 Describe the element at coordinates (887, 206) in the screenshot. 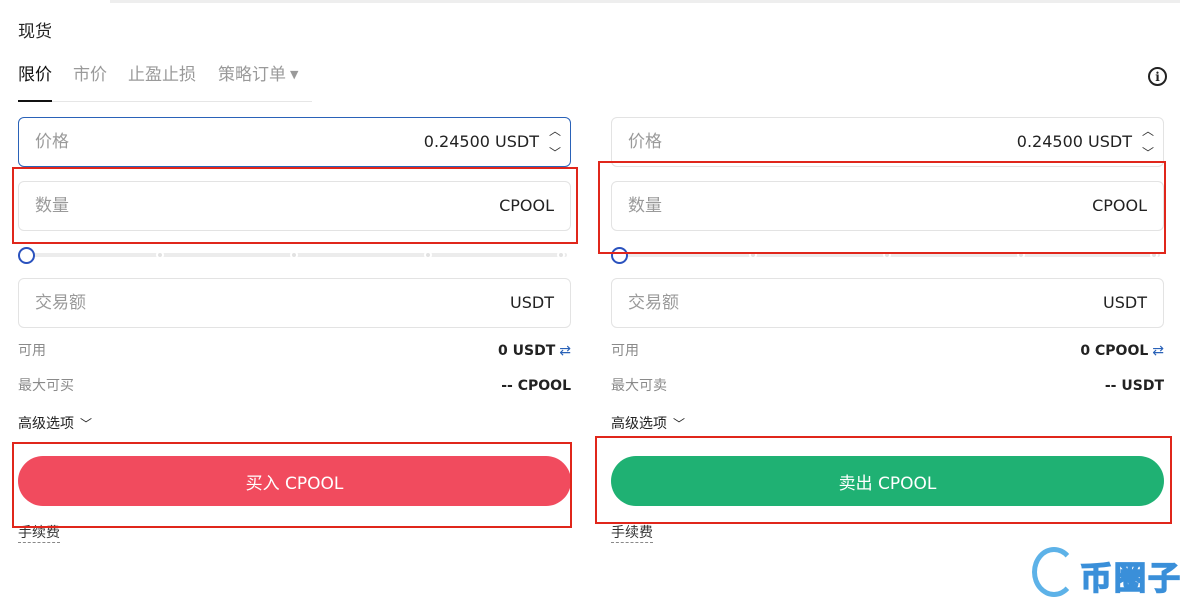

I see `sell-amount-input: 数量 CPOOL` at that location.